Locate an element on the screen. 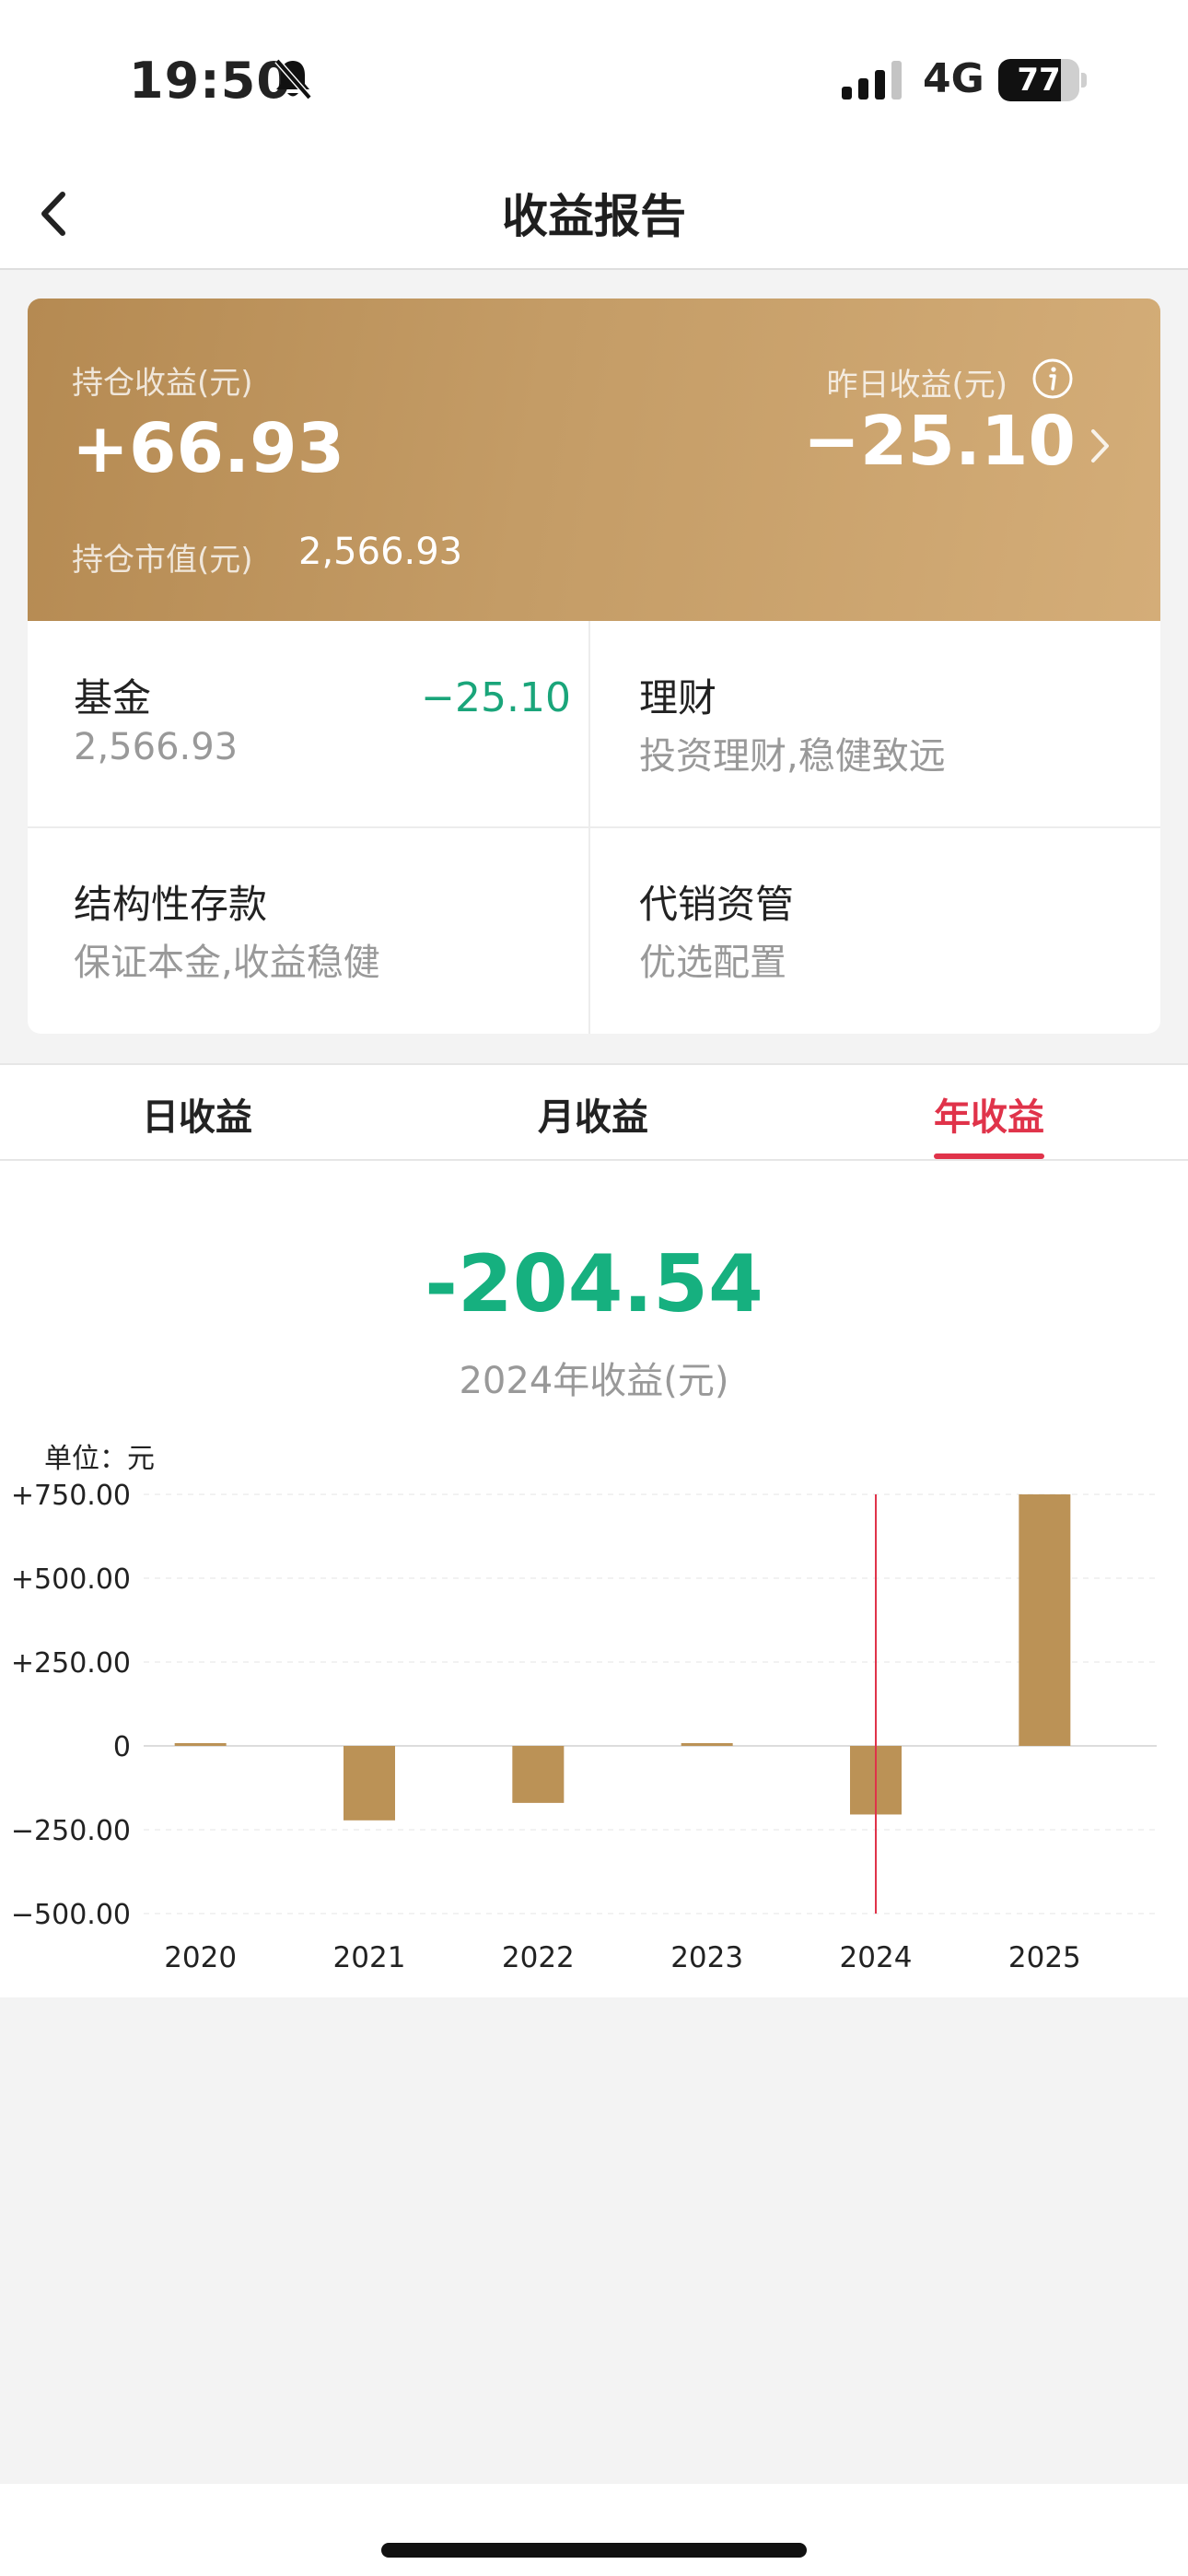  battery-percent: 77 is located at coordinates (1039, 80).